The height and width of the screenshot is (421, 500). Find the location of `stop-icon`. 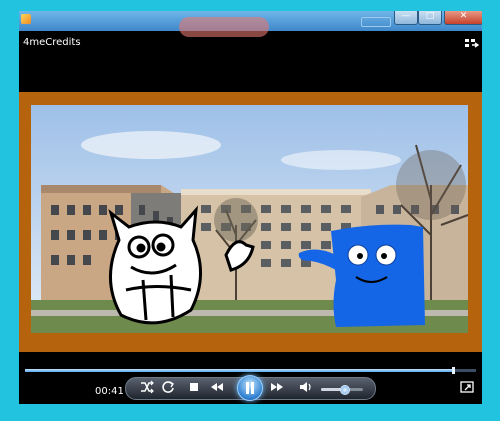

stop-icon is located at coordinates (194, 387).